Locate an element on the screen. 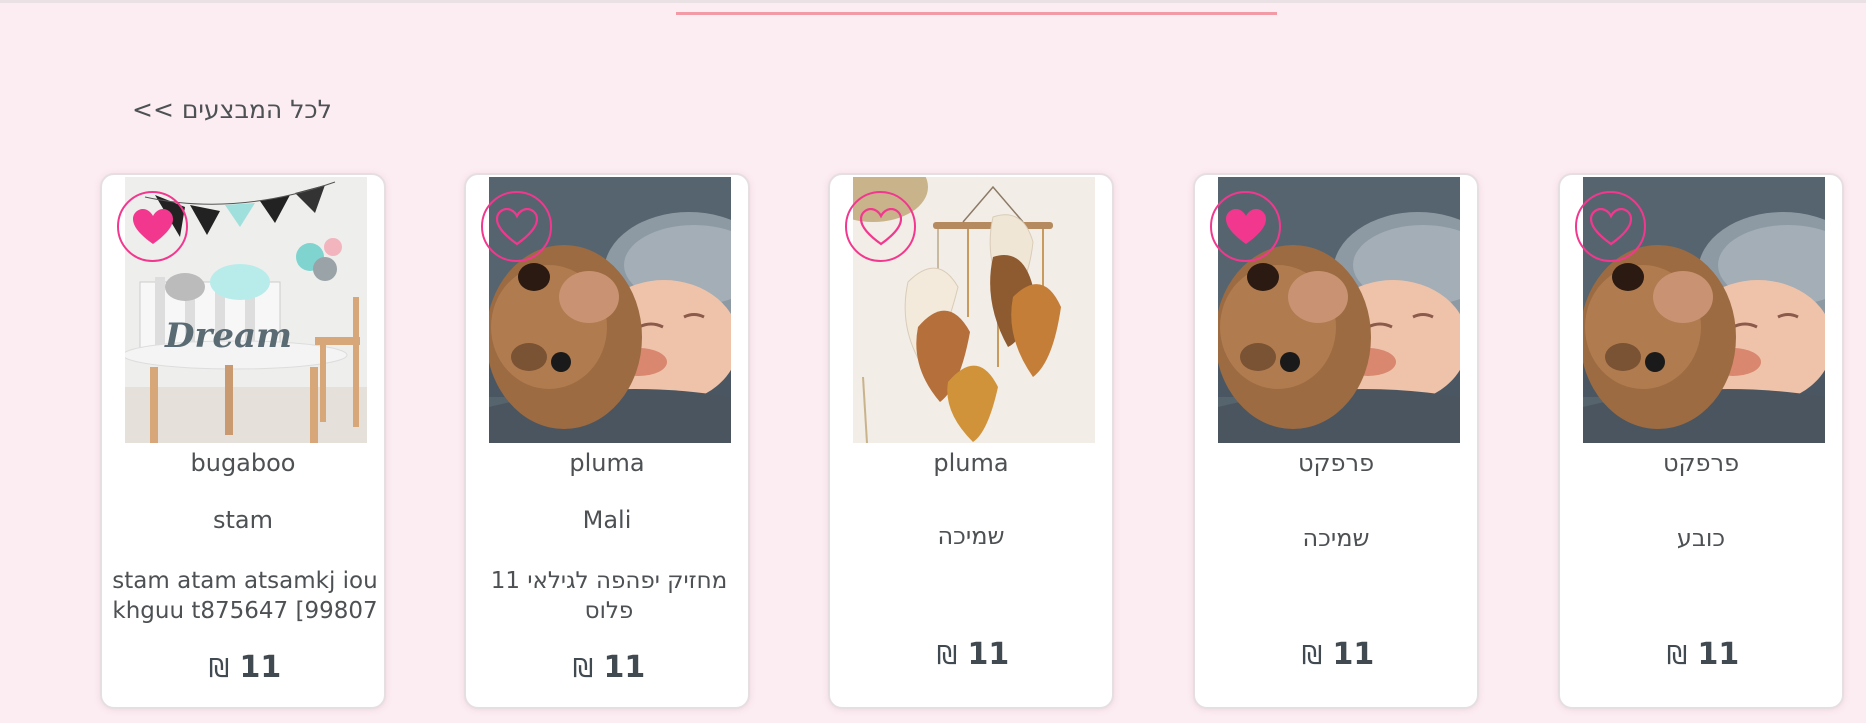 This screenshot has height=723, width=1866. product-name: stam is located at coordinates (243, 520).